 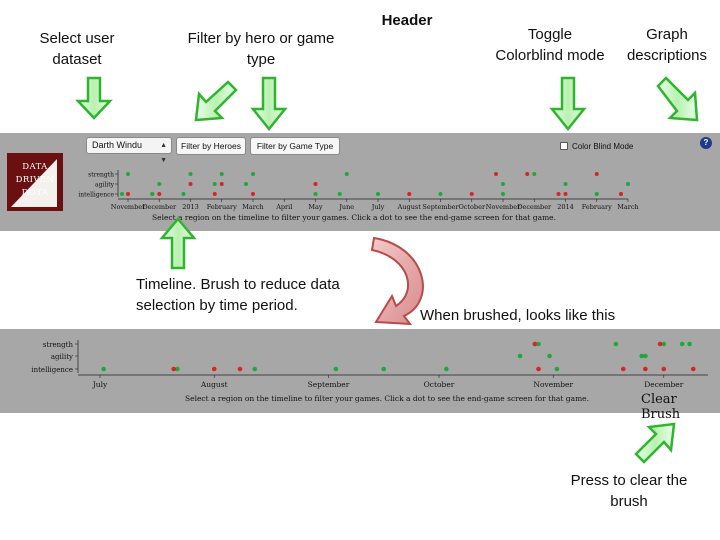 What do you see at coordinates (550, 45) in the screenshot?
I see `toggle-annotation: Toggle Colorblind mode` at bounding box center [550, 45].